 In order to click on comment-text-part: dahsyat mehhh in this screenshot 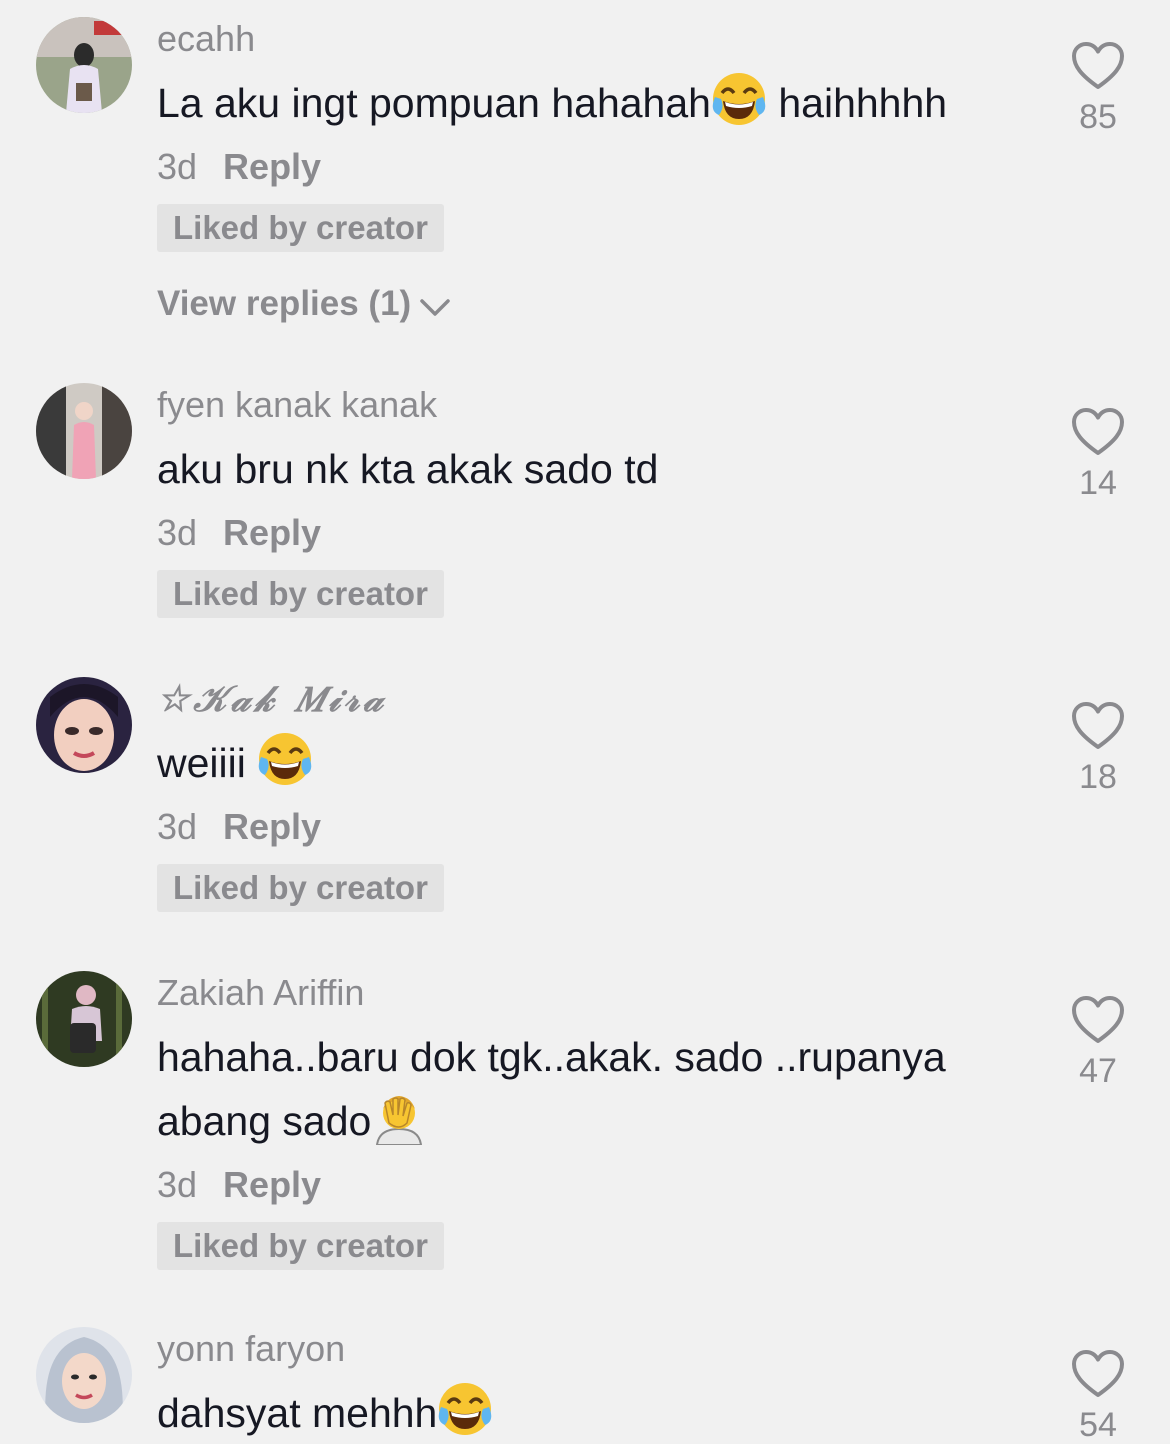, I will do `click(297, 1413)`.